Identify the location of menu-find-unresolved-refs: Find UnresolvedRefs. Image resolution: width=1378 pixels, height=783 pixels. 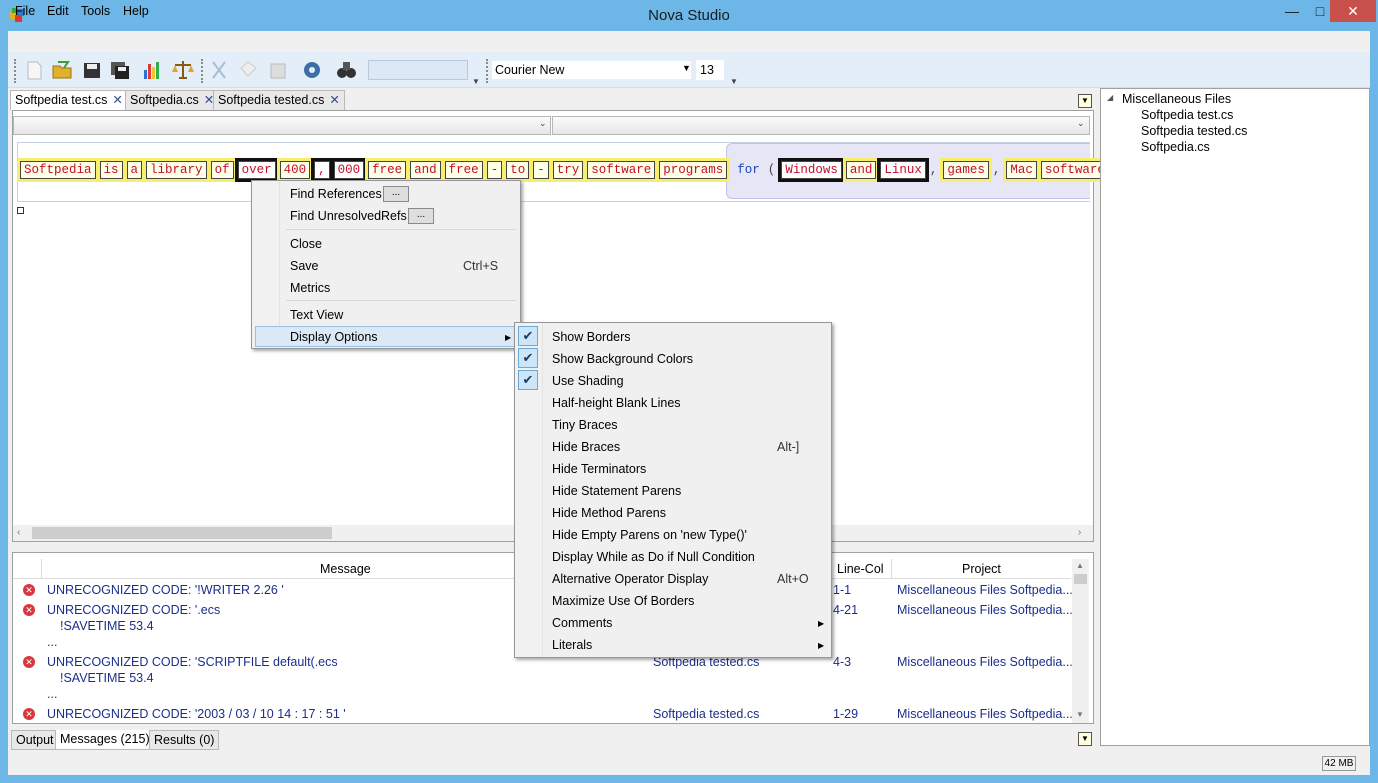
(348, 216).